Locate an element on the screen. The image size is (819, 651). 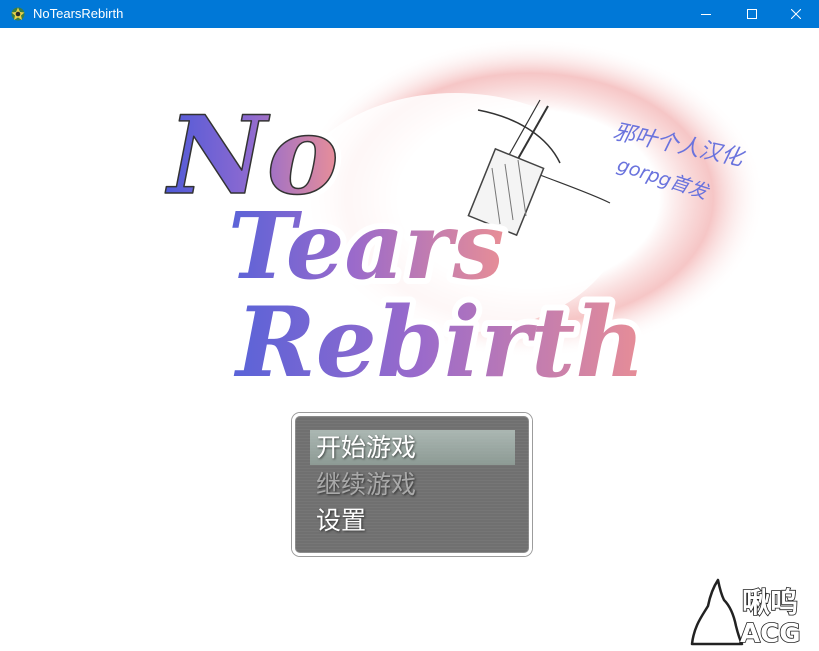
title-command-menu: 开始游戏 继续游戏 设置 is located at coordinates (412, 484).